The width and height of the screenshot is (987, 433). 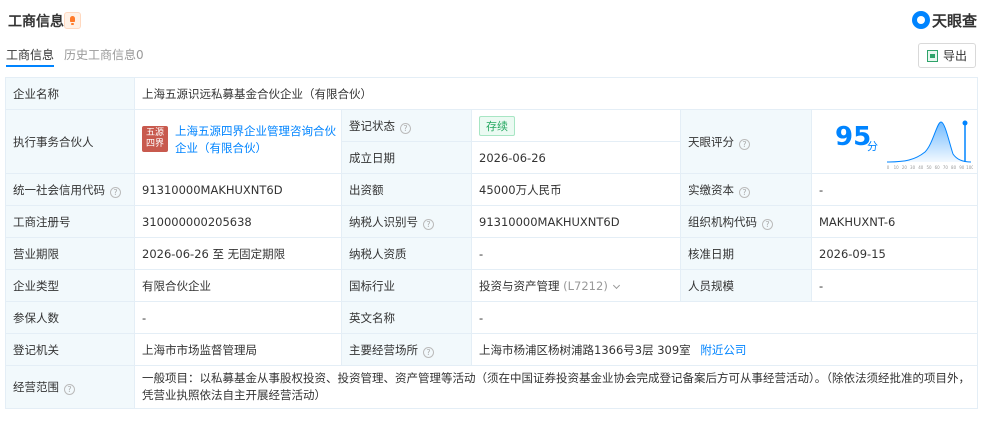 I want to click on industry-label: 国标行业, so click(x=406, y=285).